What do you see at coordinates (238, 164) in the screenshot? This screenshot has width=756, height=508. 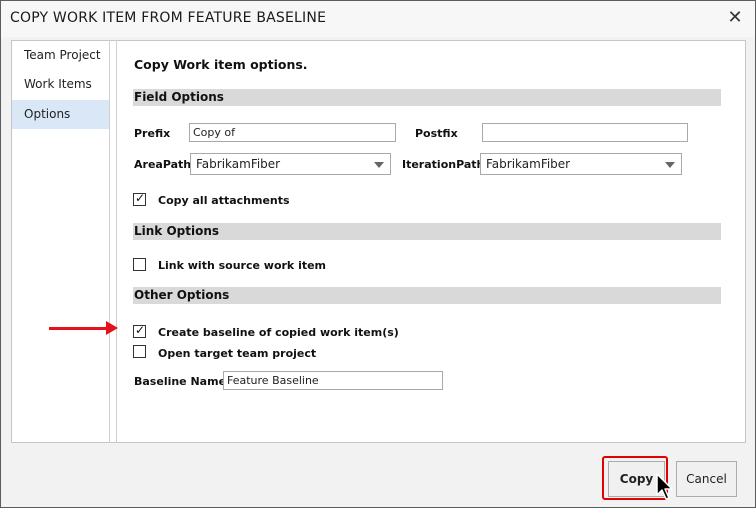 I see `areapath-value: FabrikamFiber` at bounding box center [238, 164].